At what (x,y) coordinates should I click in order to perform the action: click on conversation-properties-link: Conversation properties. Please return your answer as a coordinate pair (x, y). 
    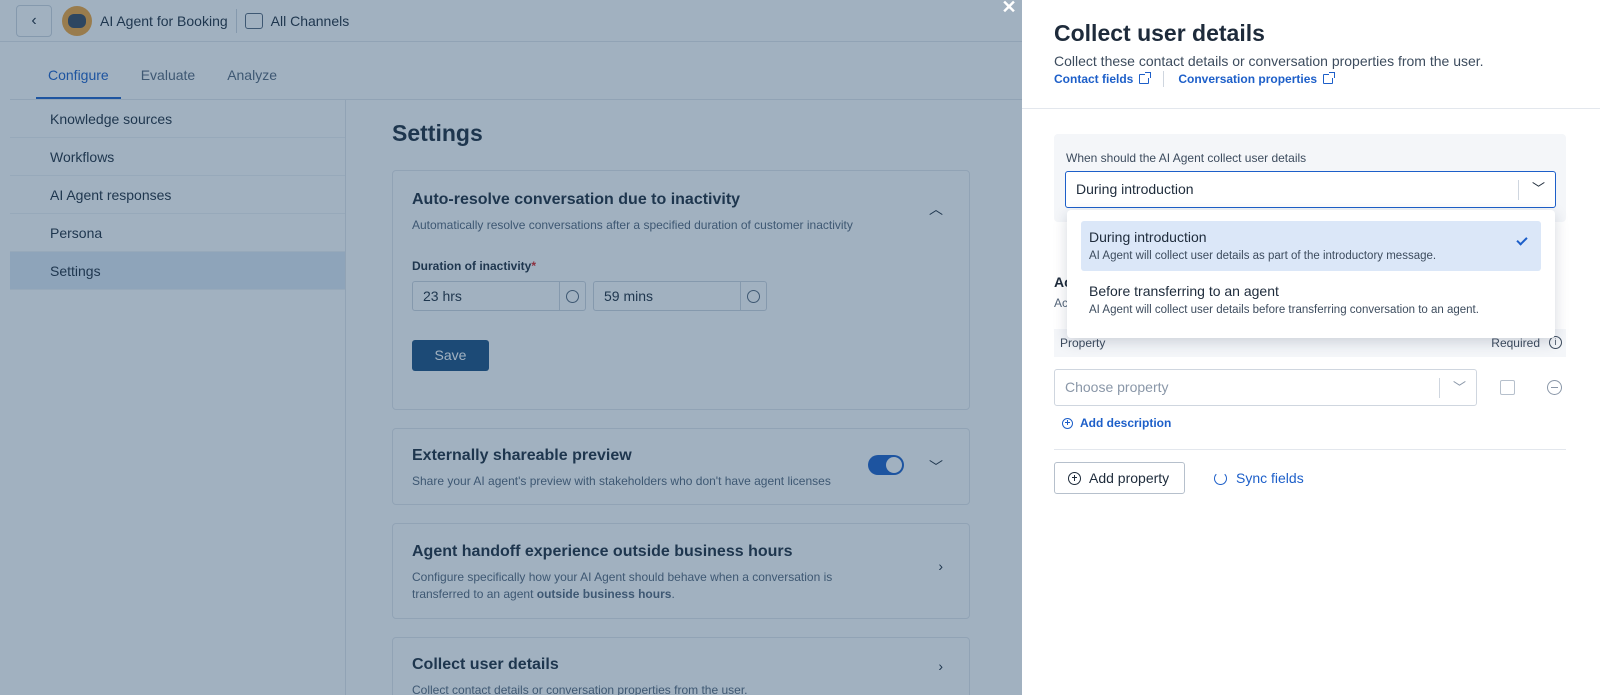
    Looking at the image, I should click on (1257, 79).